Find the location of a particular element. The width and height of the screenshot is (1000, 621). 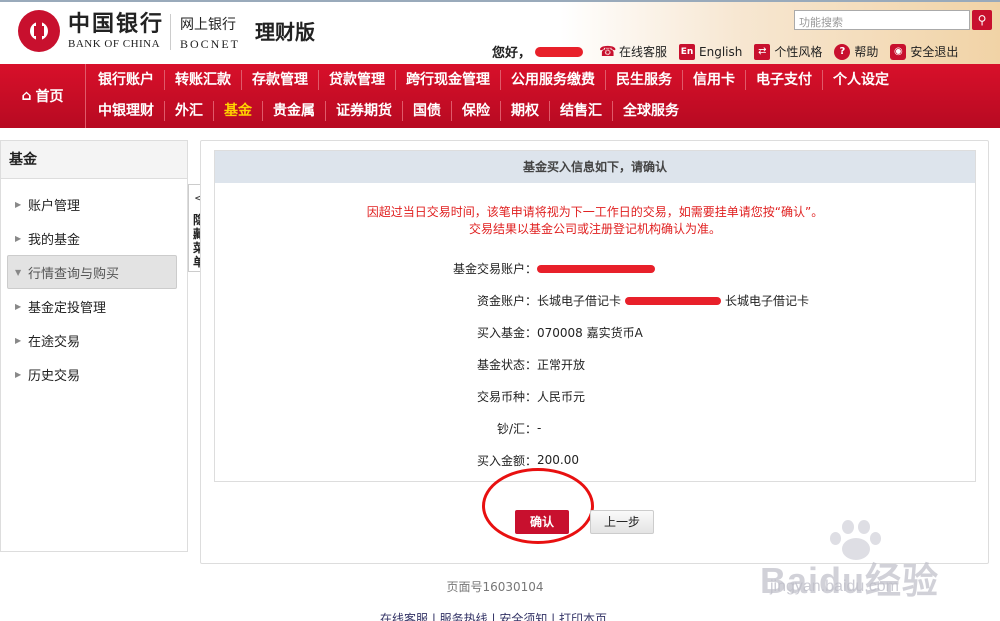

caret-down-icon: ▼ is located at coordinates (18, 272).